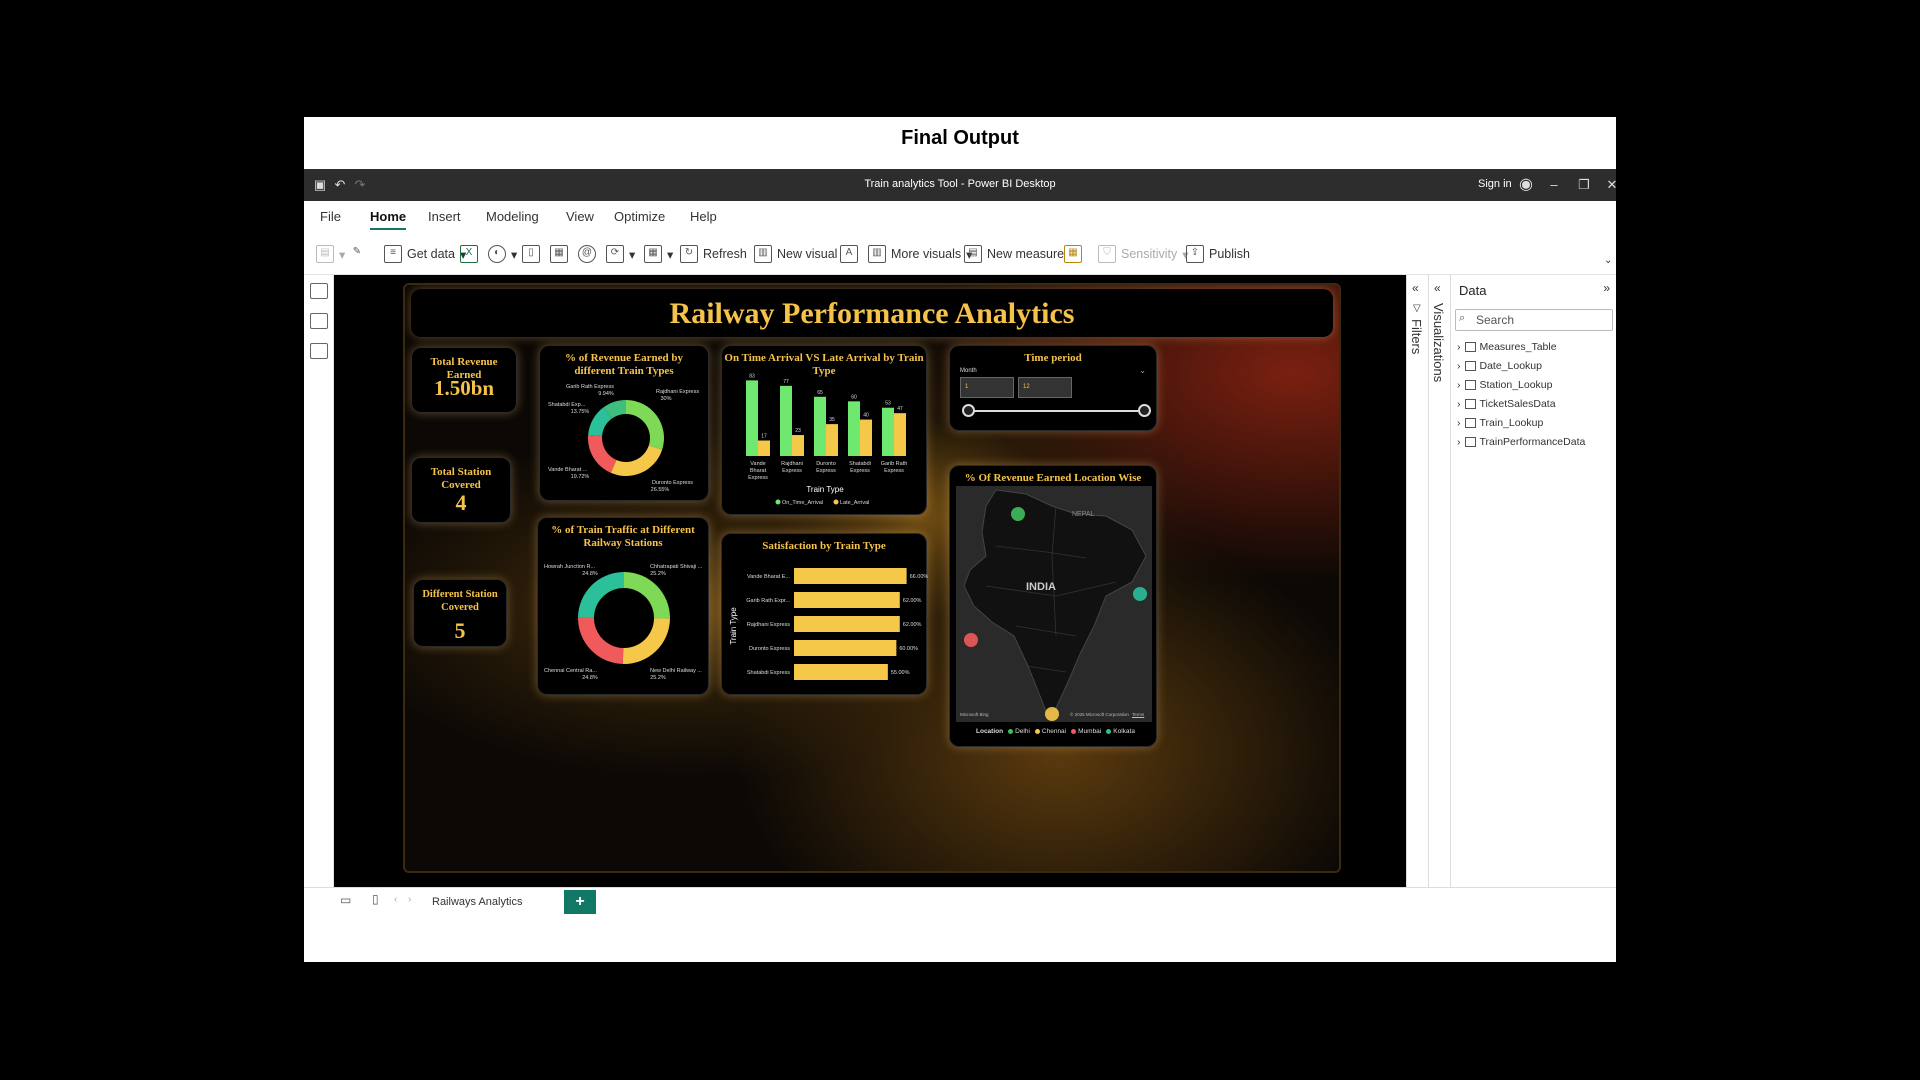 This screenshot has height=1080, width=1920. Describe the element at coordinates (1612, 185) in the screenshot. I see `close-icon: ✕` at that location.